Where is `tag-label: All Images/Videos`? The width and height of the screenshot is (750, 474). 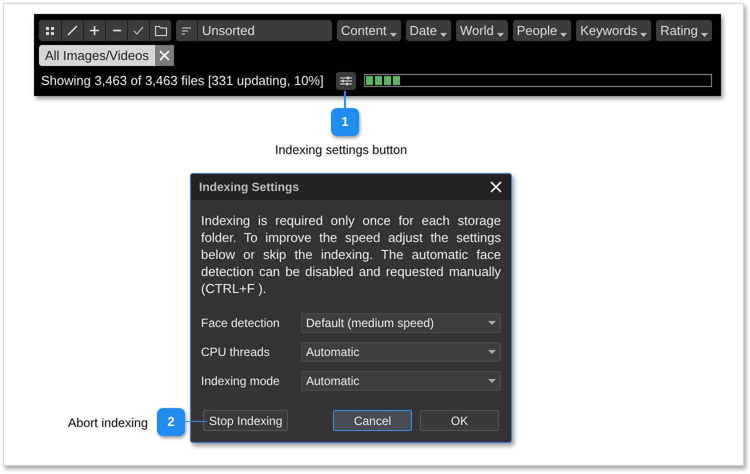
tag-label: All Images/Videos is located at coordinates (97, 55).